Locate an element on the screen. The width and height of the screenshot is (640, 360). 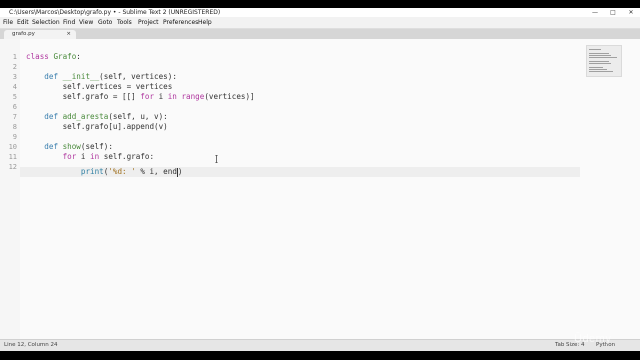
minimap is located at coordinates (604, 61).